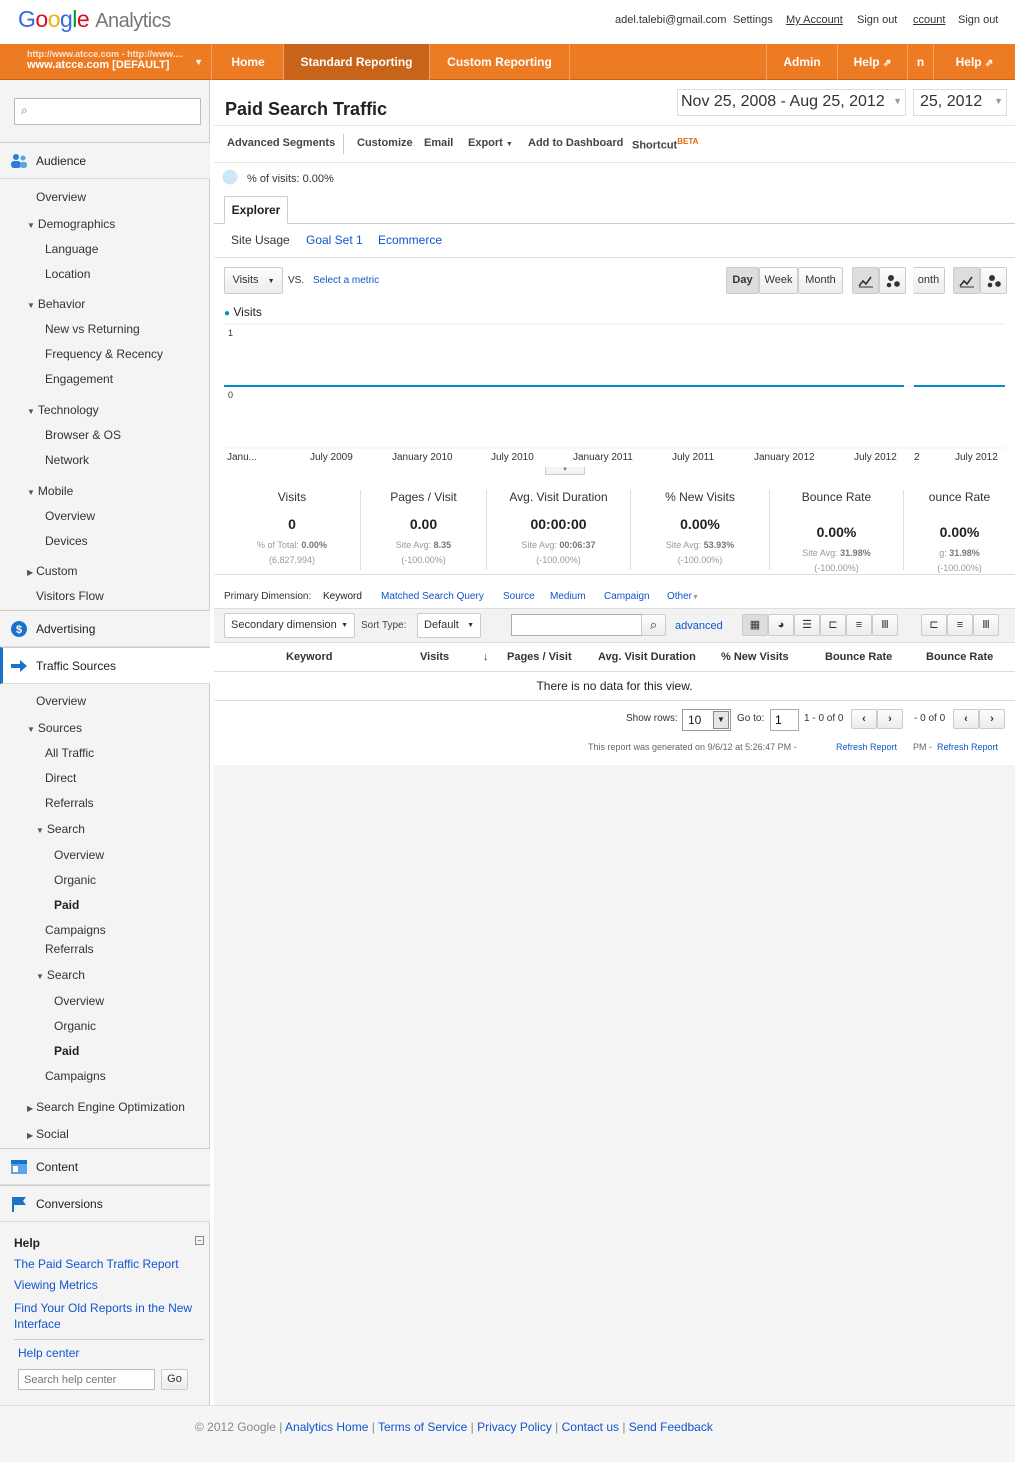 Image resolution: width=1015 pixels, height=1462 pixels. I want to click on column-header: Pages / Visit, so click(539, 657).